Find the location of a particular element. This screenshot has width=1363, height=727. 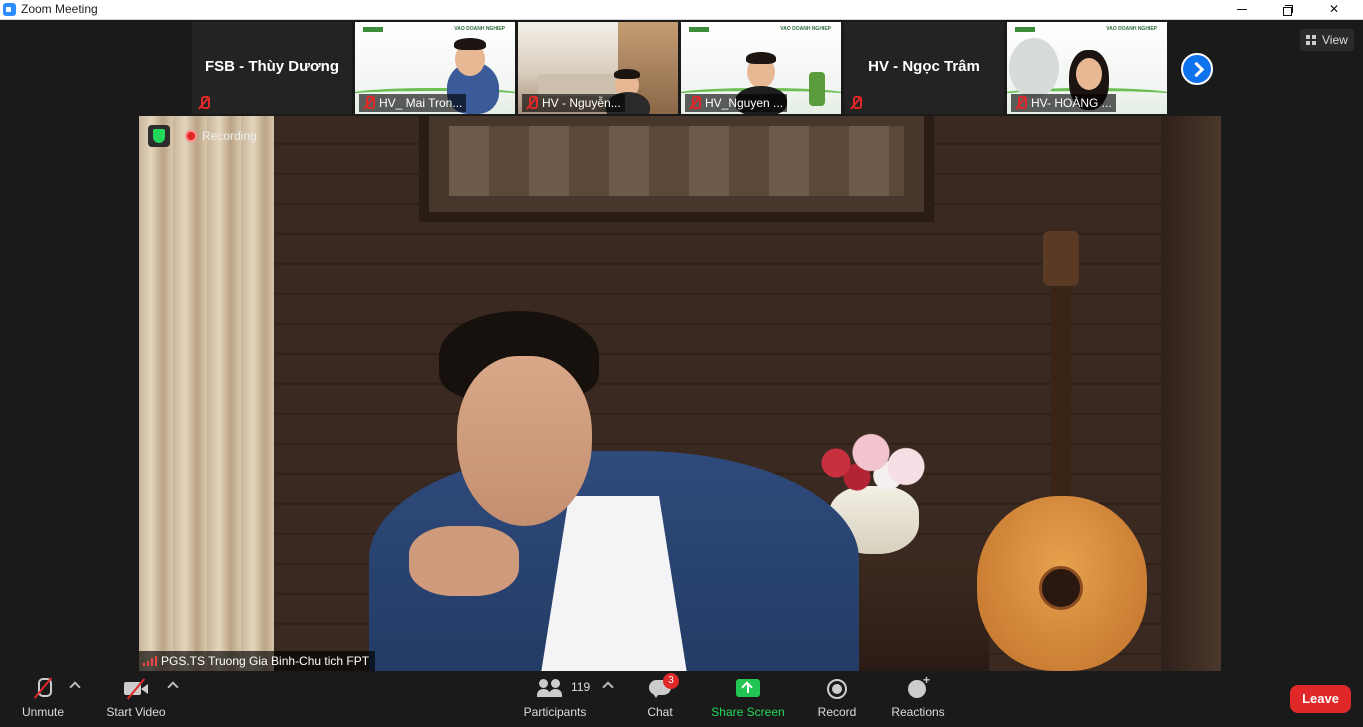

participant-tile: HV - Ngọc Trâm is located at coordinates (924, 68).